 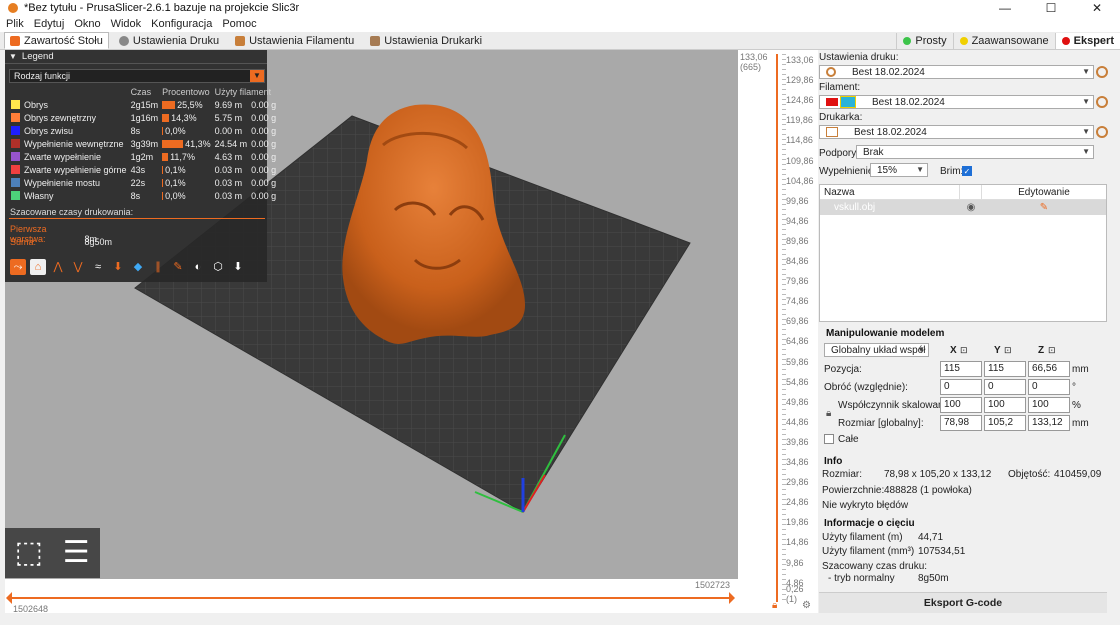 What do you see at coordinates (956, 132) in the screenshot?
I see `printer-select: Best 18.02.2024 ▼` at bounding box center [956, 132].